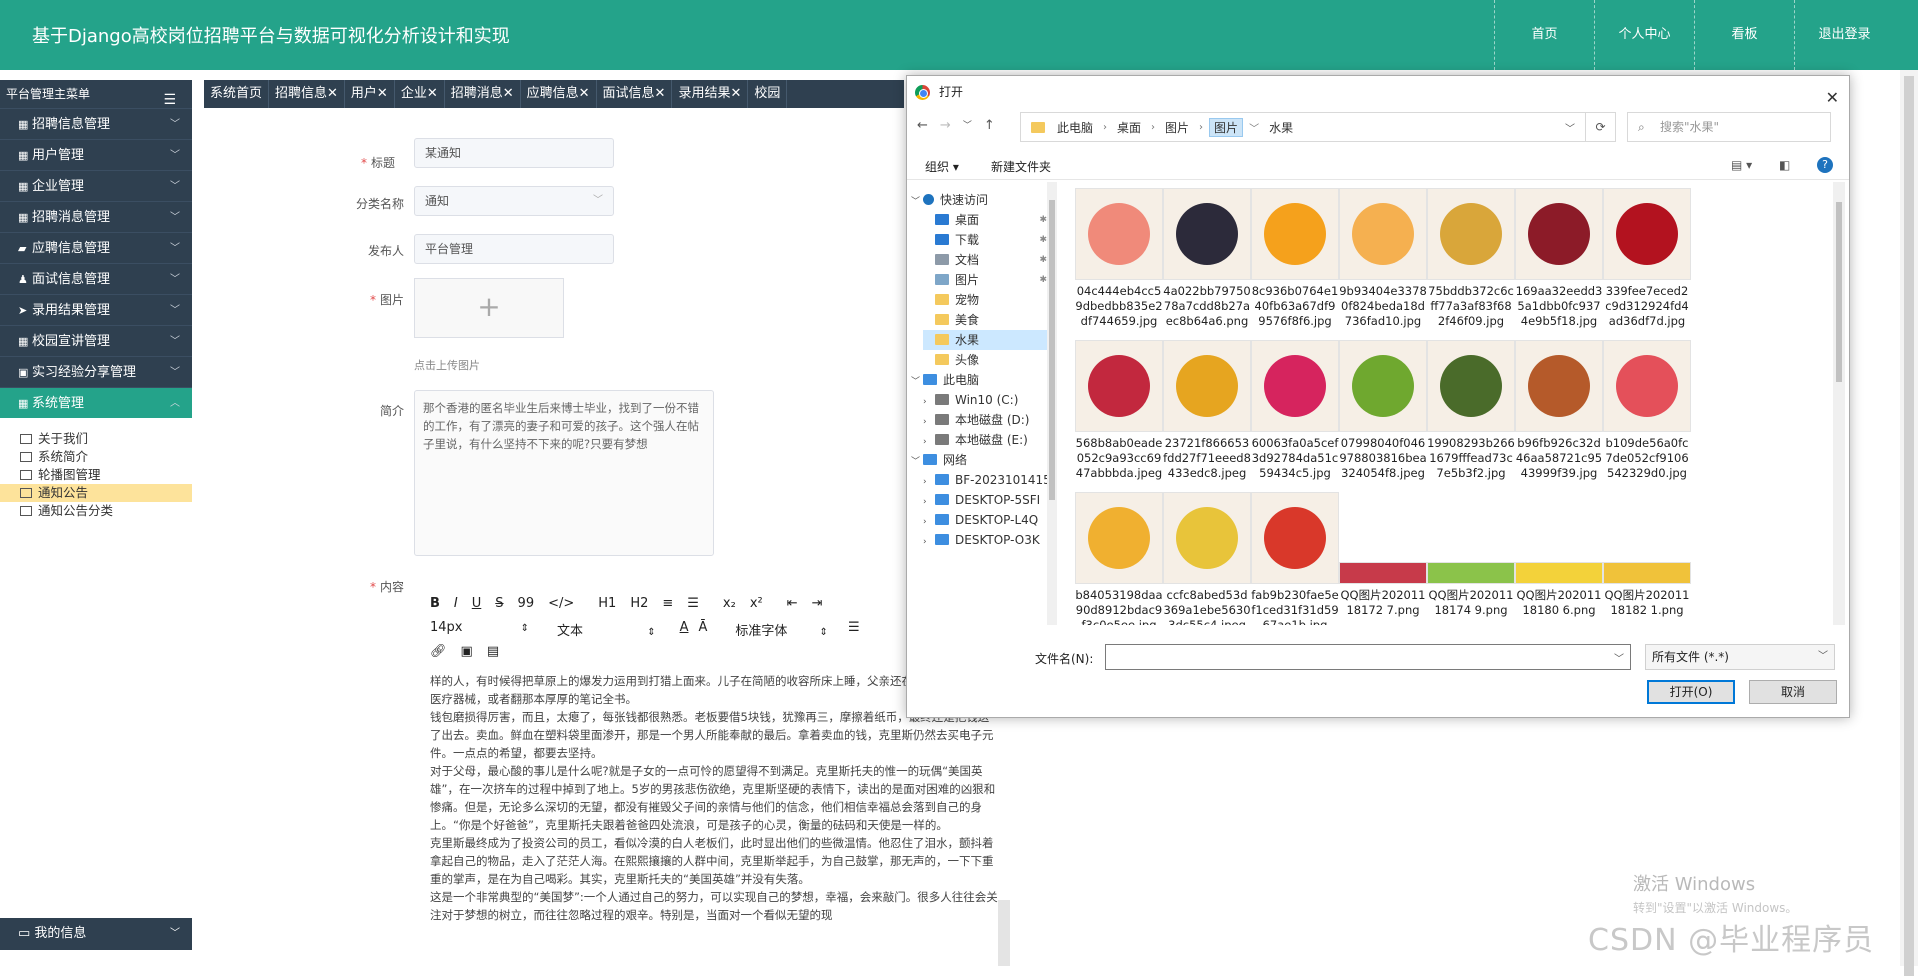 The height and width of the screenshot is (976, 1918). I want to click on submenu-item: 通知公告, so click(96, 493).